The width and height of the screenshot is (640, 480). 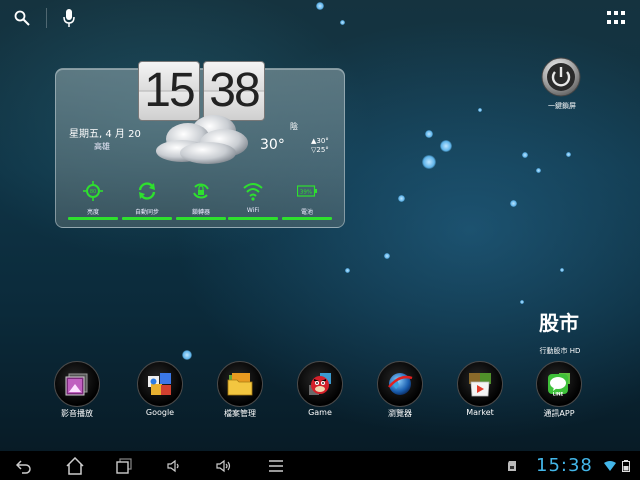 What do you see at coordinates (400, 413) in the screenshot?
I see `dock-label: 瀏覽器` at bounding box center [400, 413].